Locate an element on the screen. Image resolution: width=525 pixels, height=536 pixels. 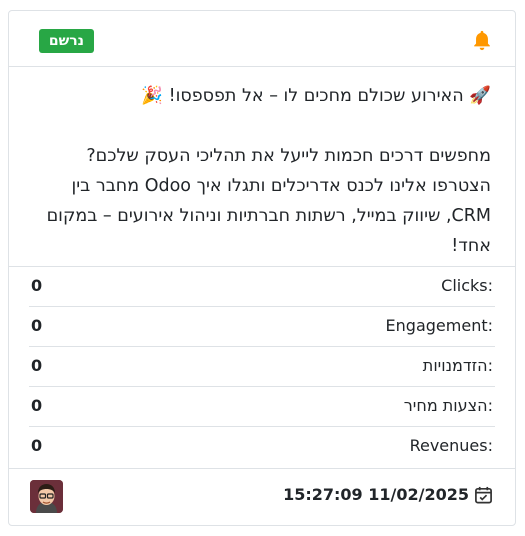
stat-label: Clicks: is located at coordinates (467, 285).